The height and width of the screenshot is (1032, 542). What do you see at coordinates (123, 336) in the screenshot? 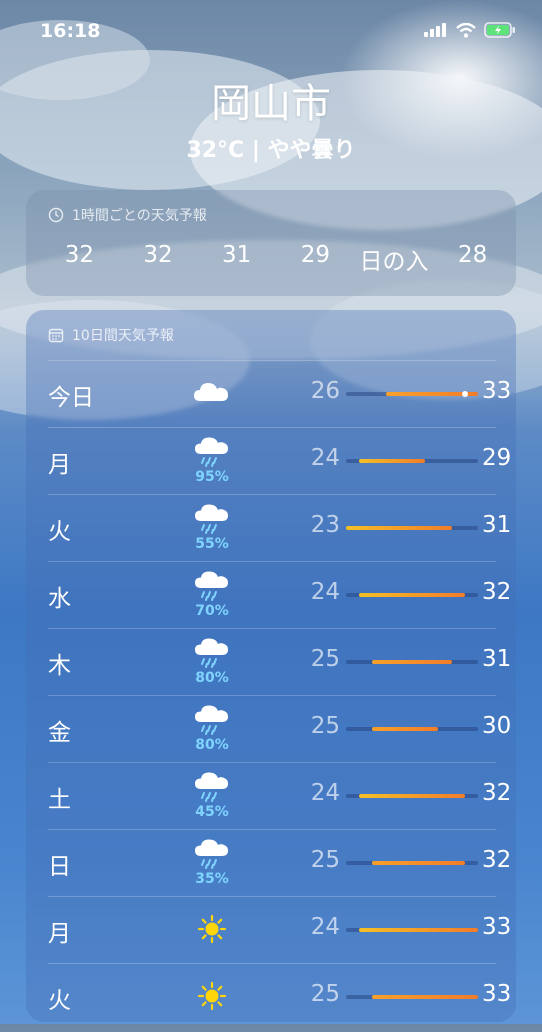
I see `daily-title: 10日間天気予報` at bounding box center [123, 336].